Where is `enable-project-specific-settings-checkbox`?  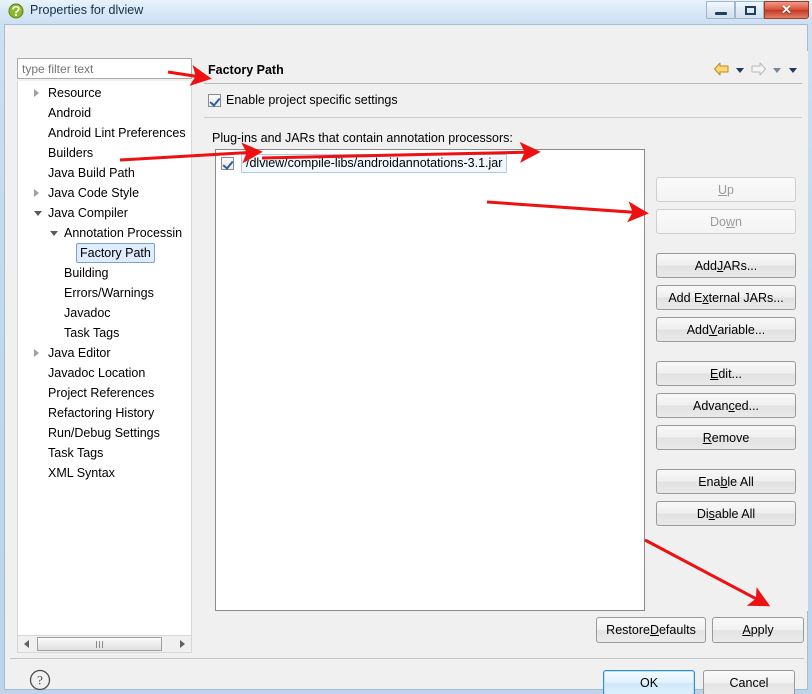
enable-project-specific-settings-checkbox is located at coordinates (214, 100).